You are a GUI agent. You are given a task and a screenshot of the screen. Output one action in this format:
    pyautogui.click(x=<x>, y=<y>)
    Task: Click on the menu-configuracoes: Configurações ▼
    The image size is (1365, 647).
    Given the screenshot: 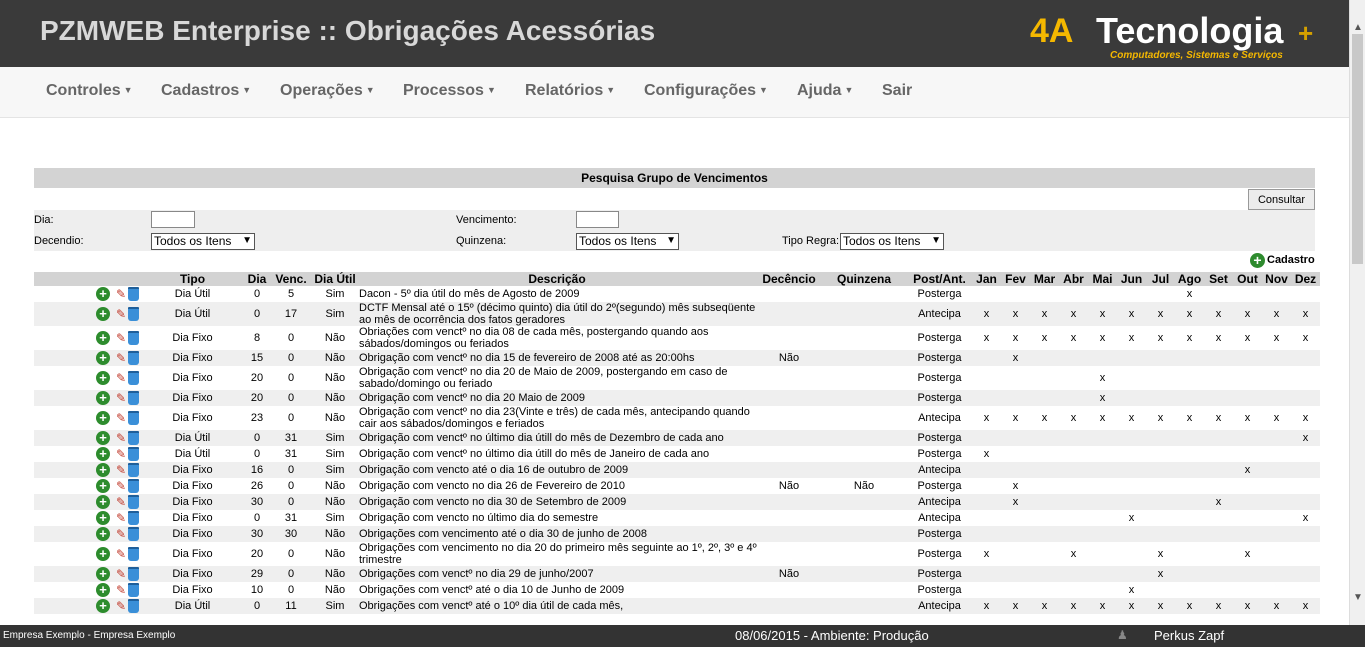 What is the action you would take?
    pyautogui.click(x=706, y=91)
    